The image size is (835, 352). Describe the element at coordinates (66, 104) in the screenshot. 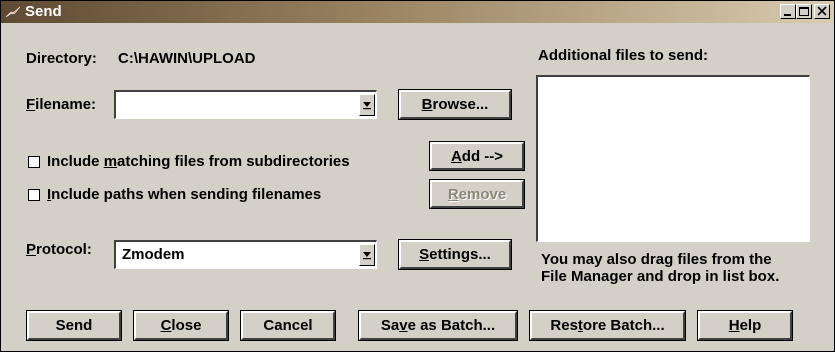

I see `filename-label-text: ilename:` at that location.